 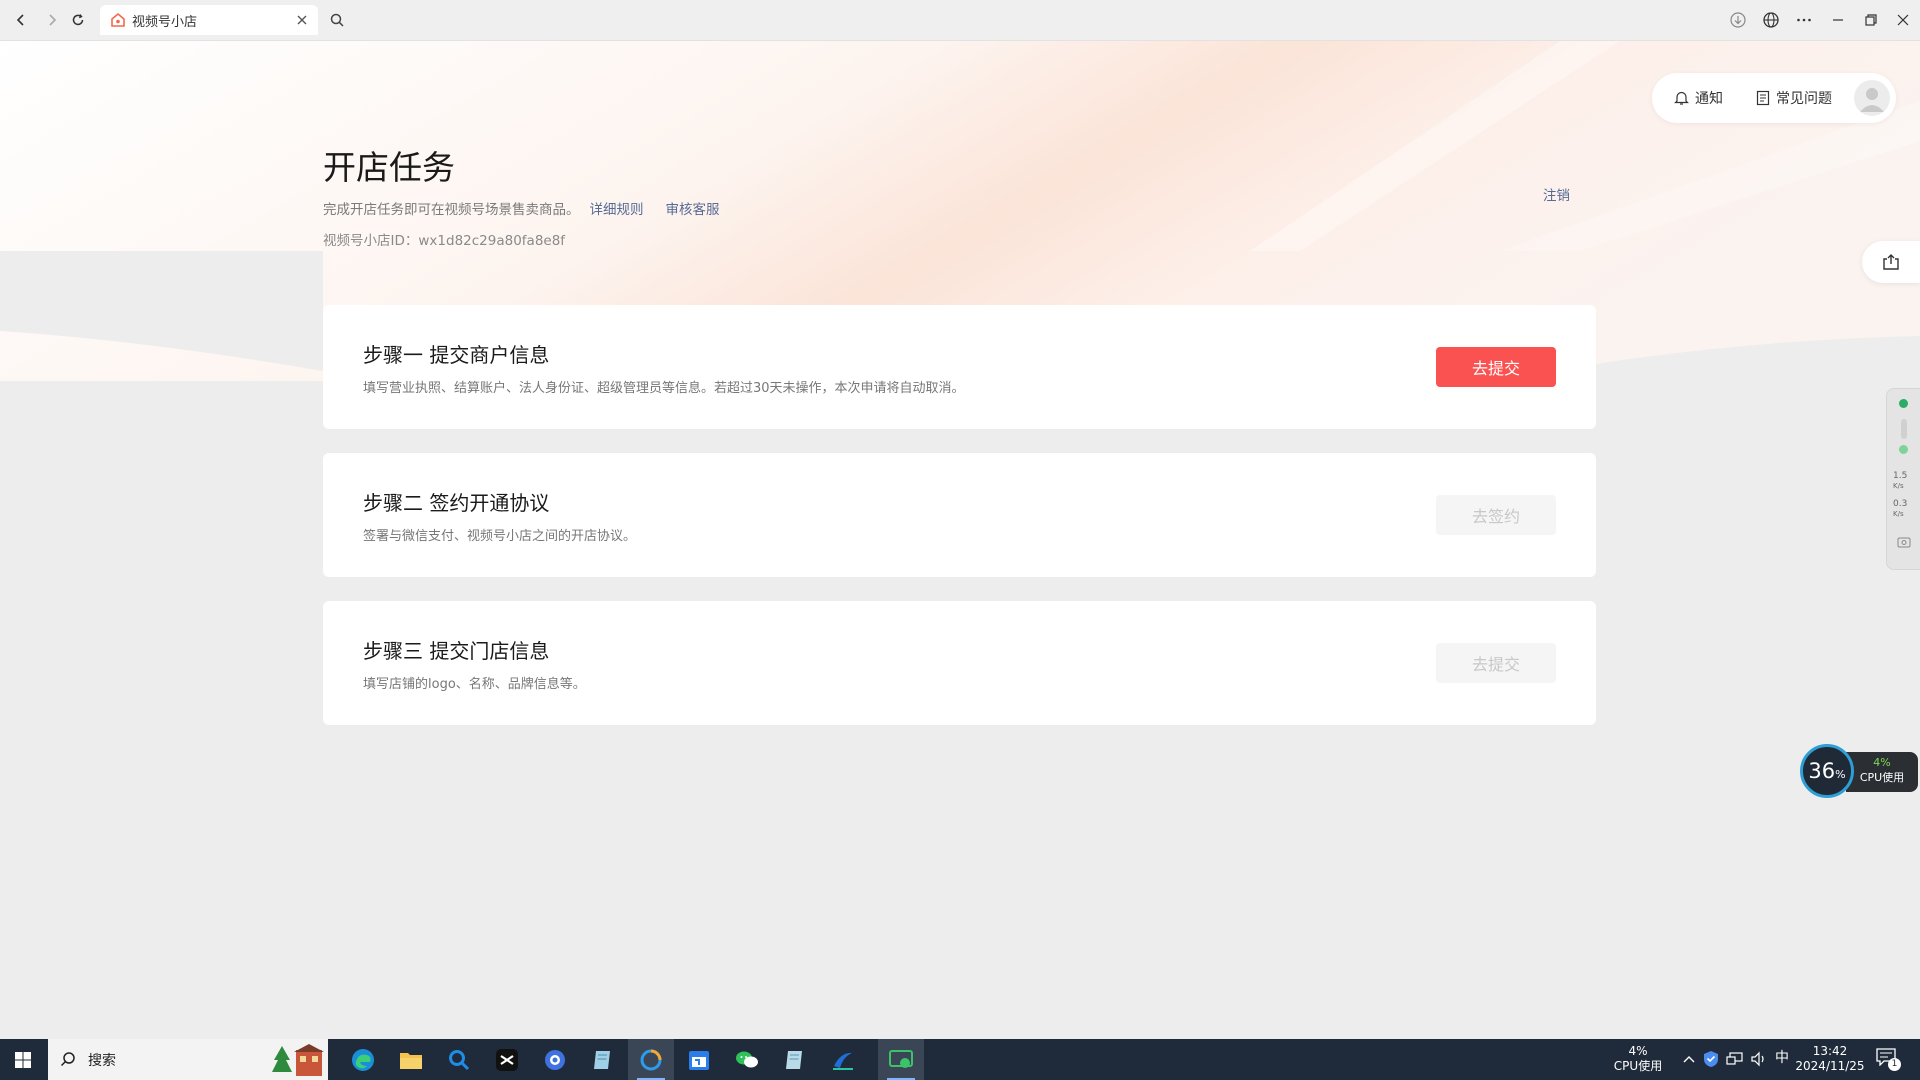 What do you see at coordinates (1698, 98) in the screenshot?
I see `notify-button: 通知` at bounding box center [1698, 98].